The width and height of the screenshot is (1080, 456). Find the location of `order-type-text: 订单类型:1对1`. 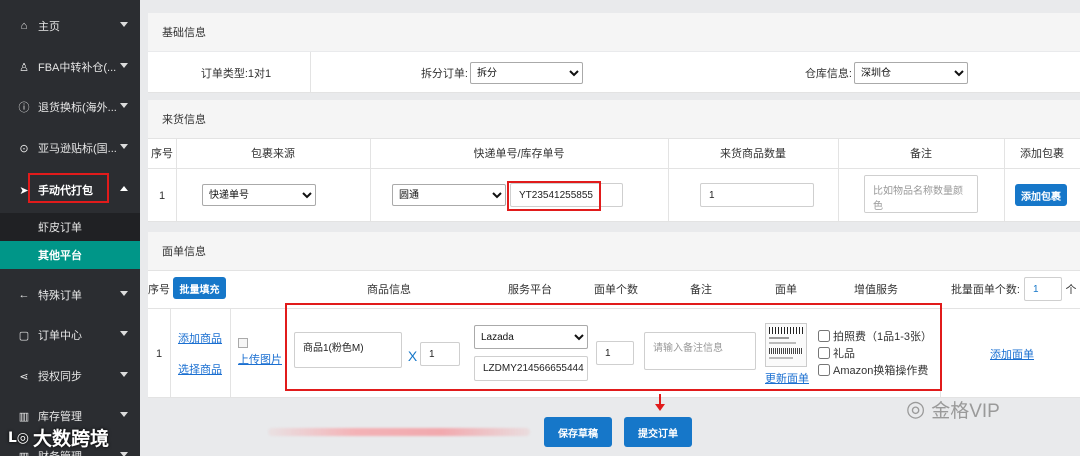

order-type-text: 订单类型:1对1 is located at coordinates (236, 73).